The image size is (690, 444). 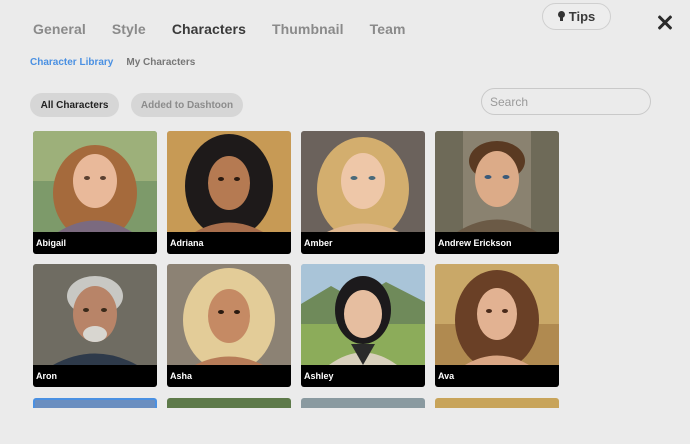 What do you see at coordinates (308, 29) in the screenshot?
I see `tab-thumbnail: Thumbnail` at bounding box center [308, 29].